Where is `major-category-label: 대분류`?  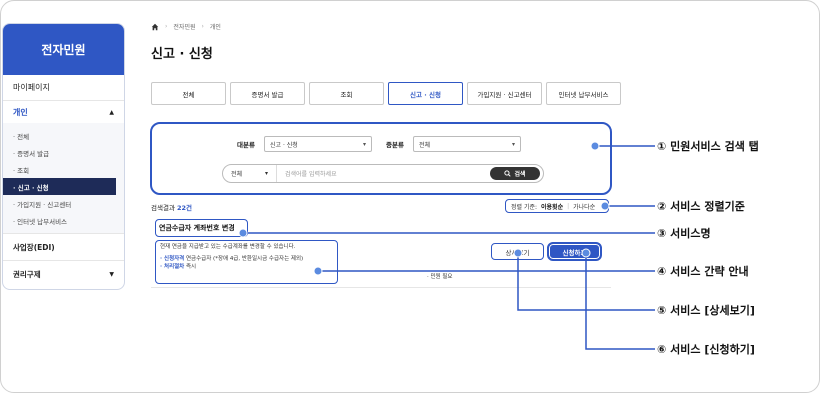
major-category-label: 대분류 is located at coordinates (246, 145).